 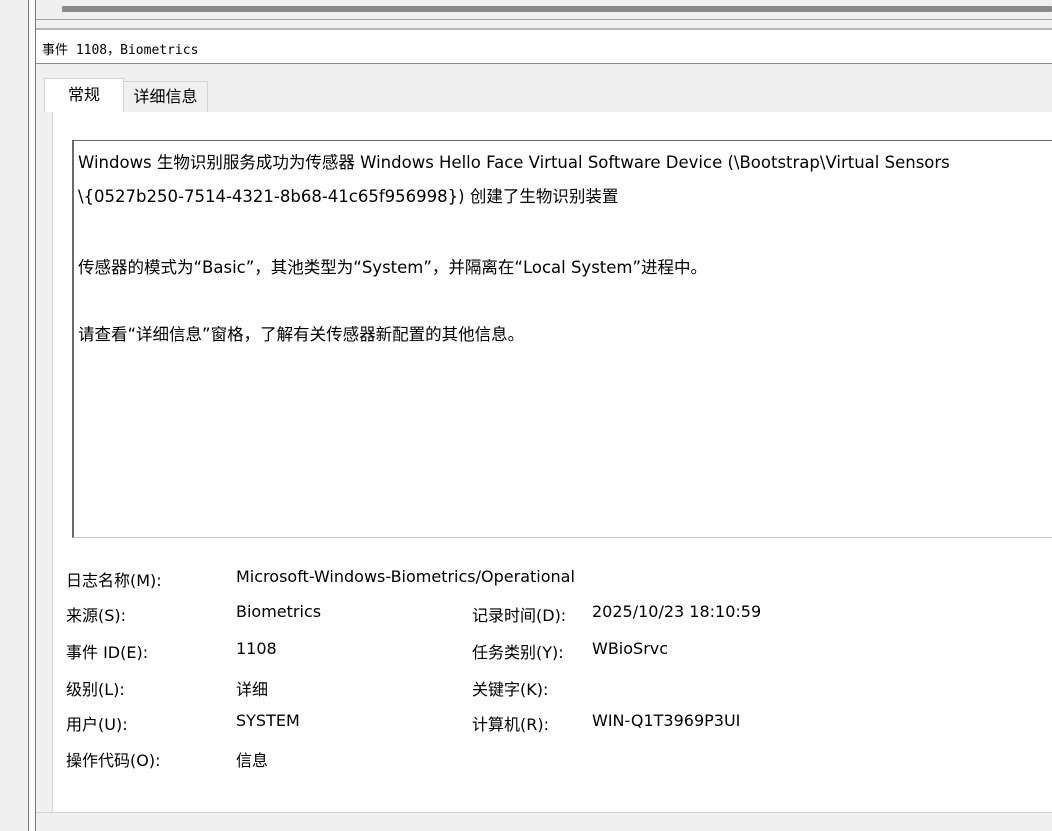 What do you see at coordinates (113, 760) in the screenshot?
I see `opcode-label: 操作代码(O):` at bounding box center [113, 760].